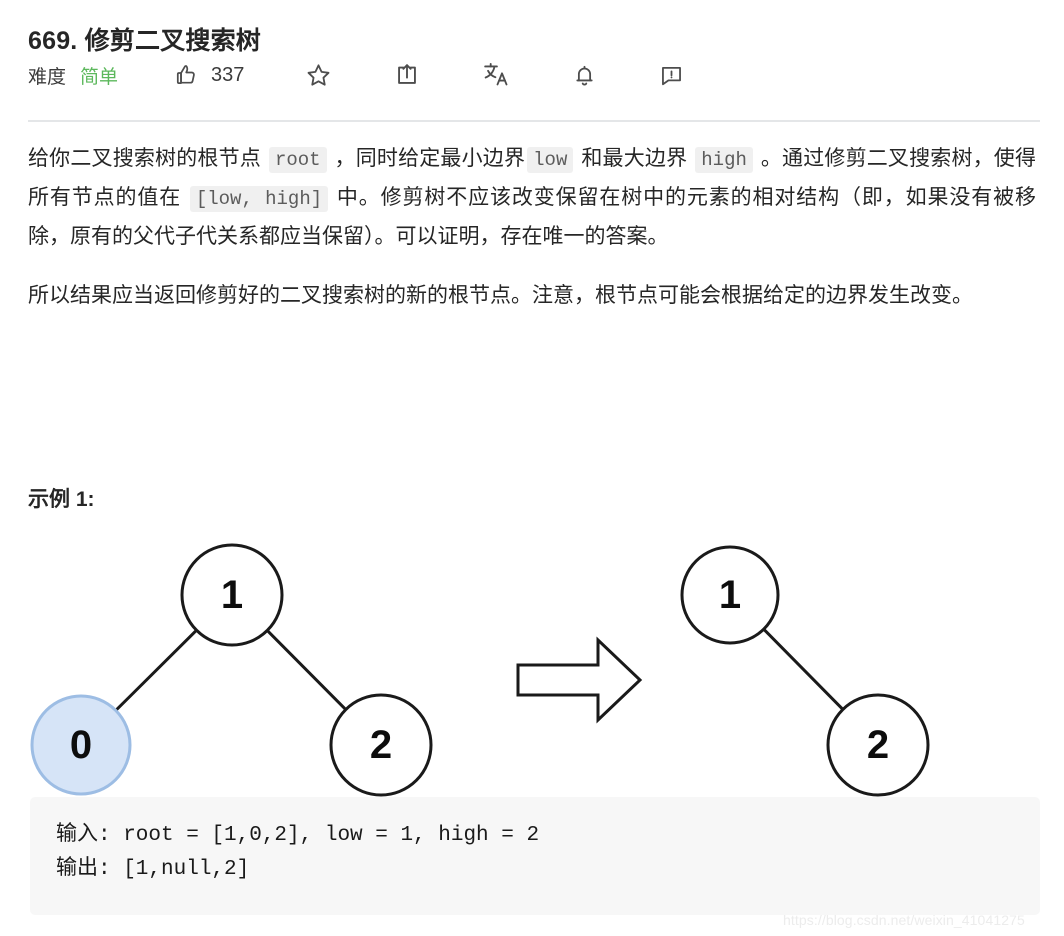 This screenshot has width=1064, height=936. Describe the element at coordinates (634, 158) in the screenshot. I see `desc-text: 和最大边界` at that location.